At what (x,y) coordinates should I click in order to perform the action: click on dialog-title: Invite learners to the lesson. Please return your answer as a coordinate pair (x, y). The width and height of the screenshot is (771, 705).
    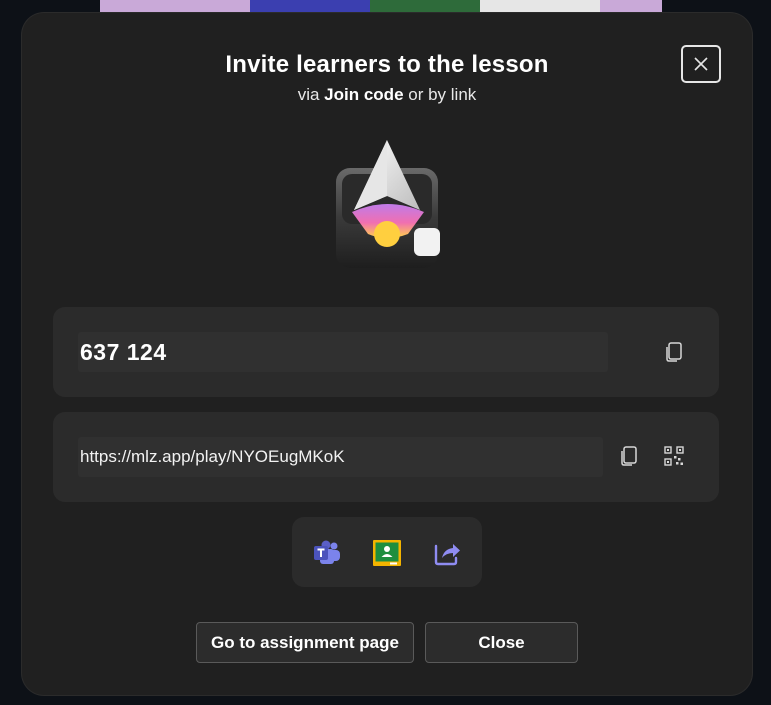
    Looking at the image, I should click on (387, 64).